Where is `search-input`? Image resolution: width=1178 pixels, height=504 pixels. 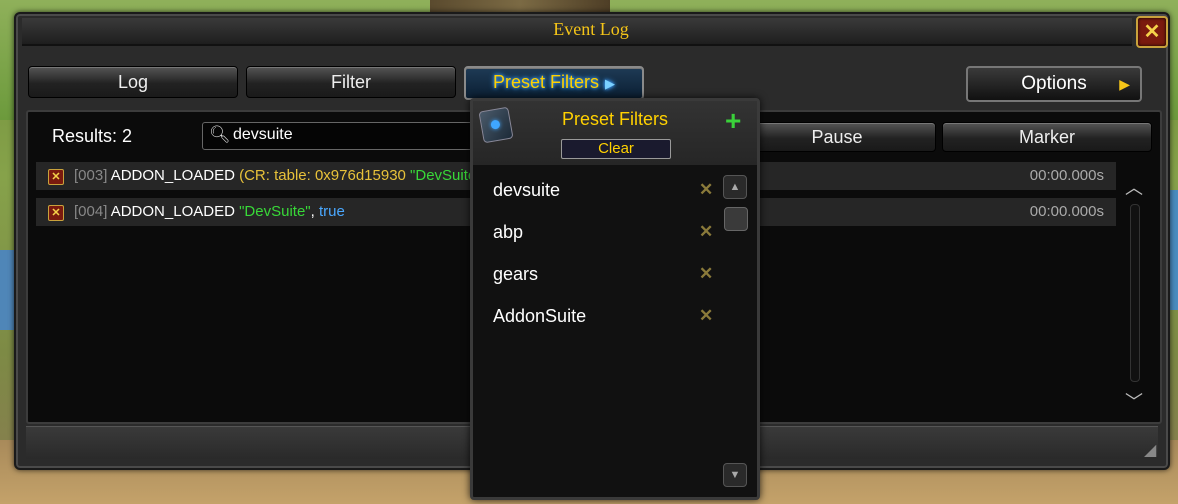
search-input is located at coordinates (351, 135).